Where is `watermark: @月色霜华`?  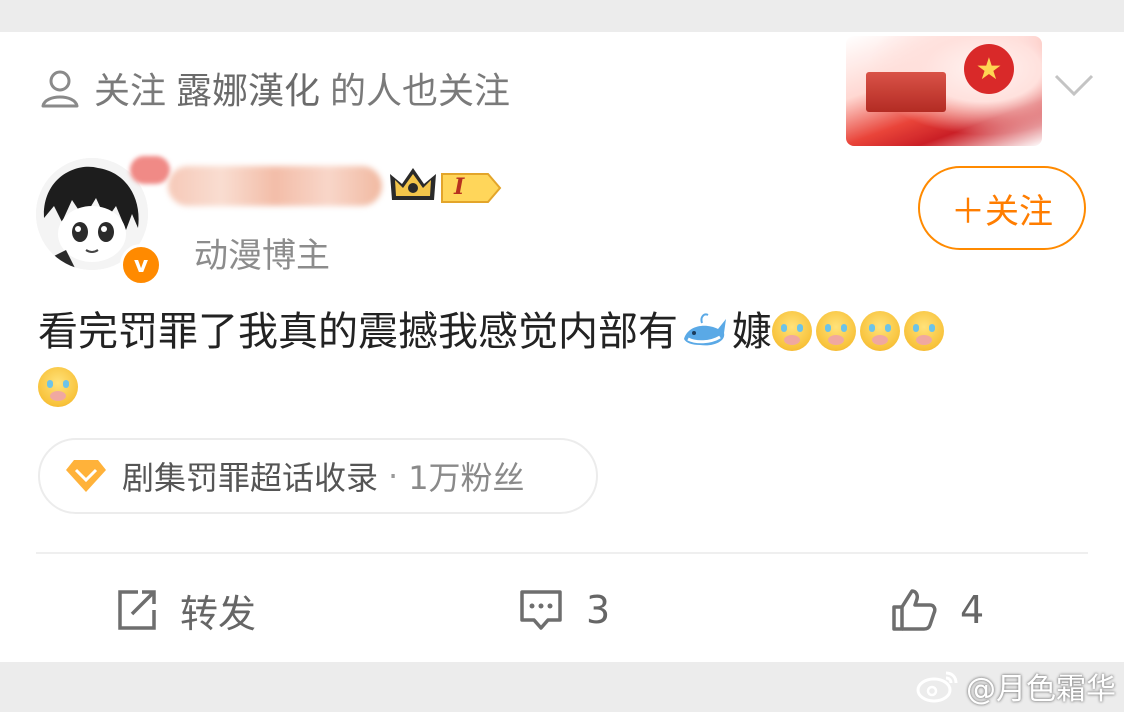 watermark: @月色霜华 is located at coordinates (1016, 687).